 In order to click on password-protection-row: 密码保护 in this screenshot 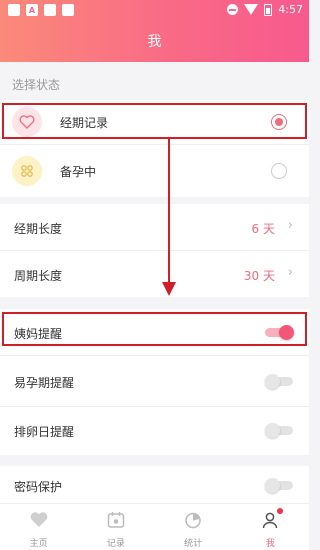, I will do `click(154, 484)`.